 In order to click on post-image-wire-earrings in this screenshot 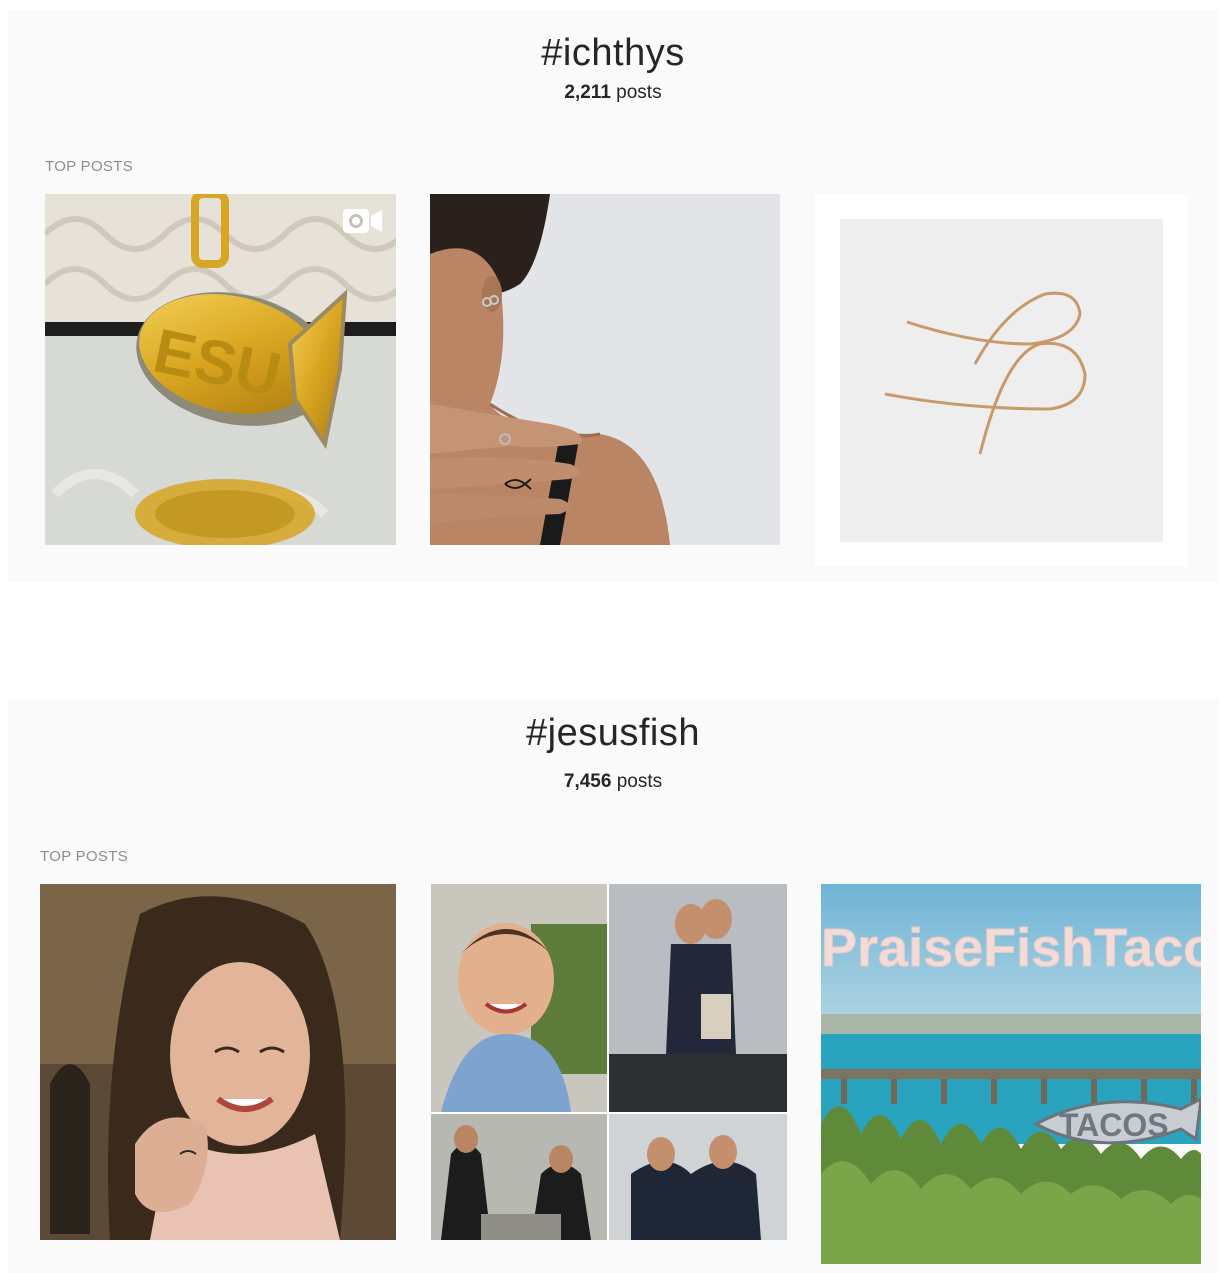, I will do `click(1001, 380)`.